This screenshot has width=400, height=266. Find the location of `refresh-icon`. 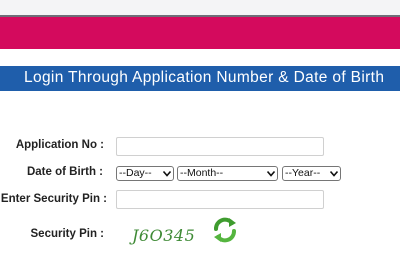

refresh-icon is located at coordinates (225, 230).